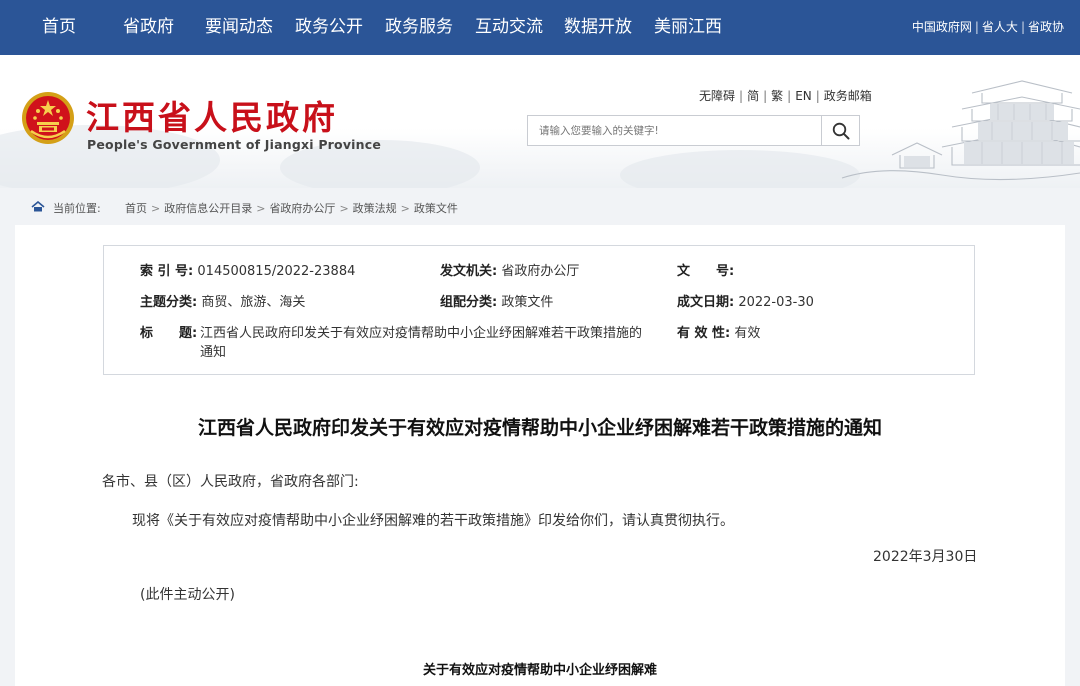 This screenshot has height=686, width=1080. What do you see at coordinates (706, 271) in the screenshot?
I see `info-docno: 文 号:` at bounding box center [706, 271].